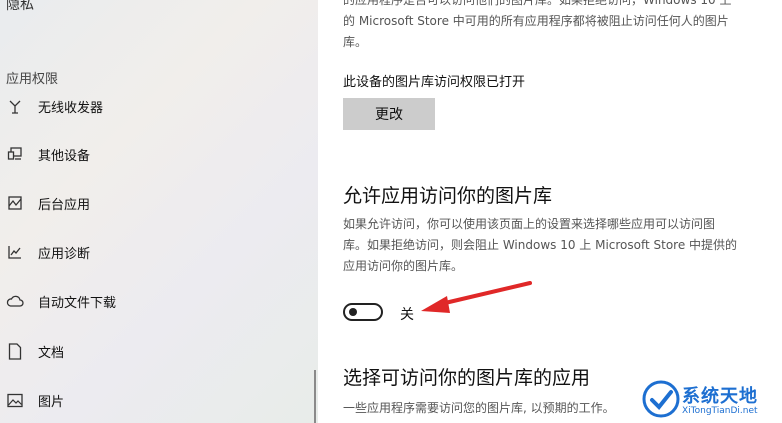 The height and width of the screenshot is (423, 782). What do you see at coordinates (64, 205) in the screenshot?
I see `sidebar-item-label: 后台应用` at bounding box center [64, 205].